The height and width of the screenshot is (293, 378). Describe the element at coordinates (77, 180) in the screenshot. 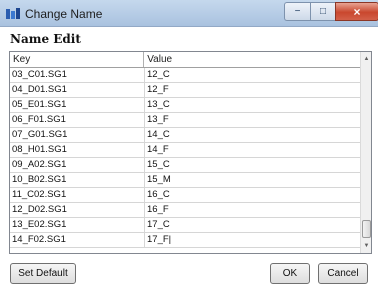

I see `key-cell: 10_B02.SG1` at that location.